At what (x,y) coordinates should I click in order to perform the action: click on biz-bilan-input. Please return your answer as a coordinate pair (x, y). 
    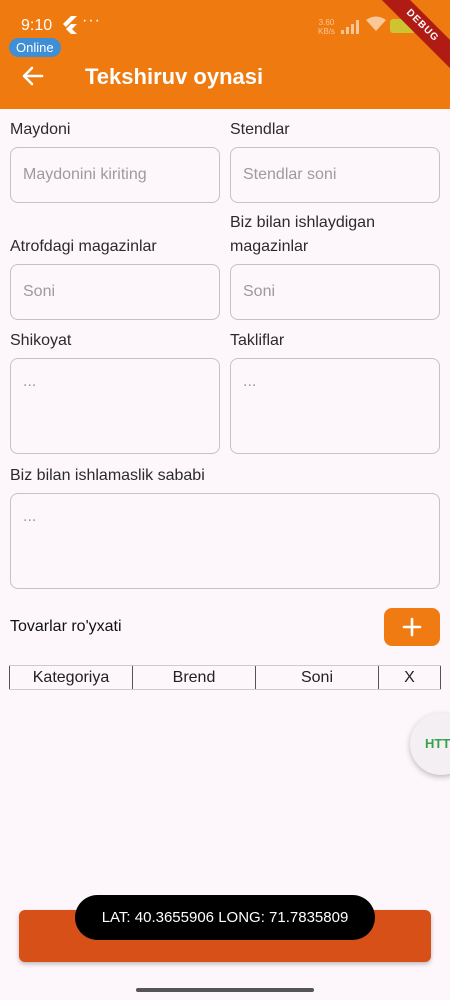
    Looking at the image, I should click on (335, 292).